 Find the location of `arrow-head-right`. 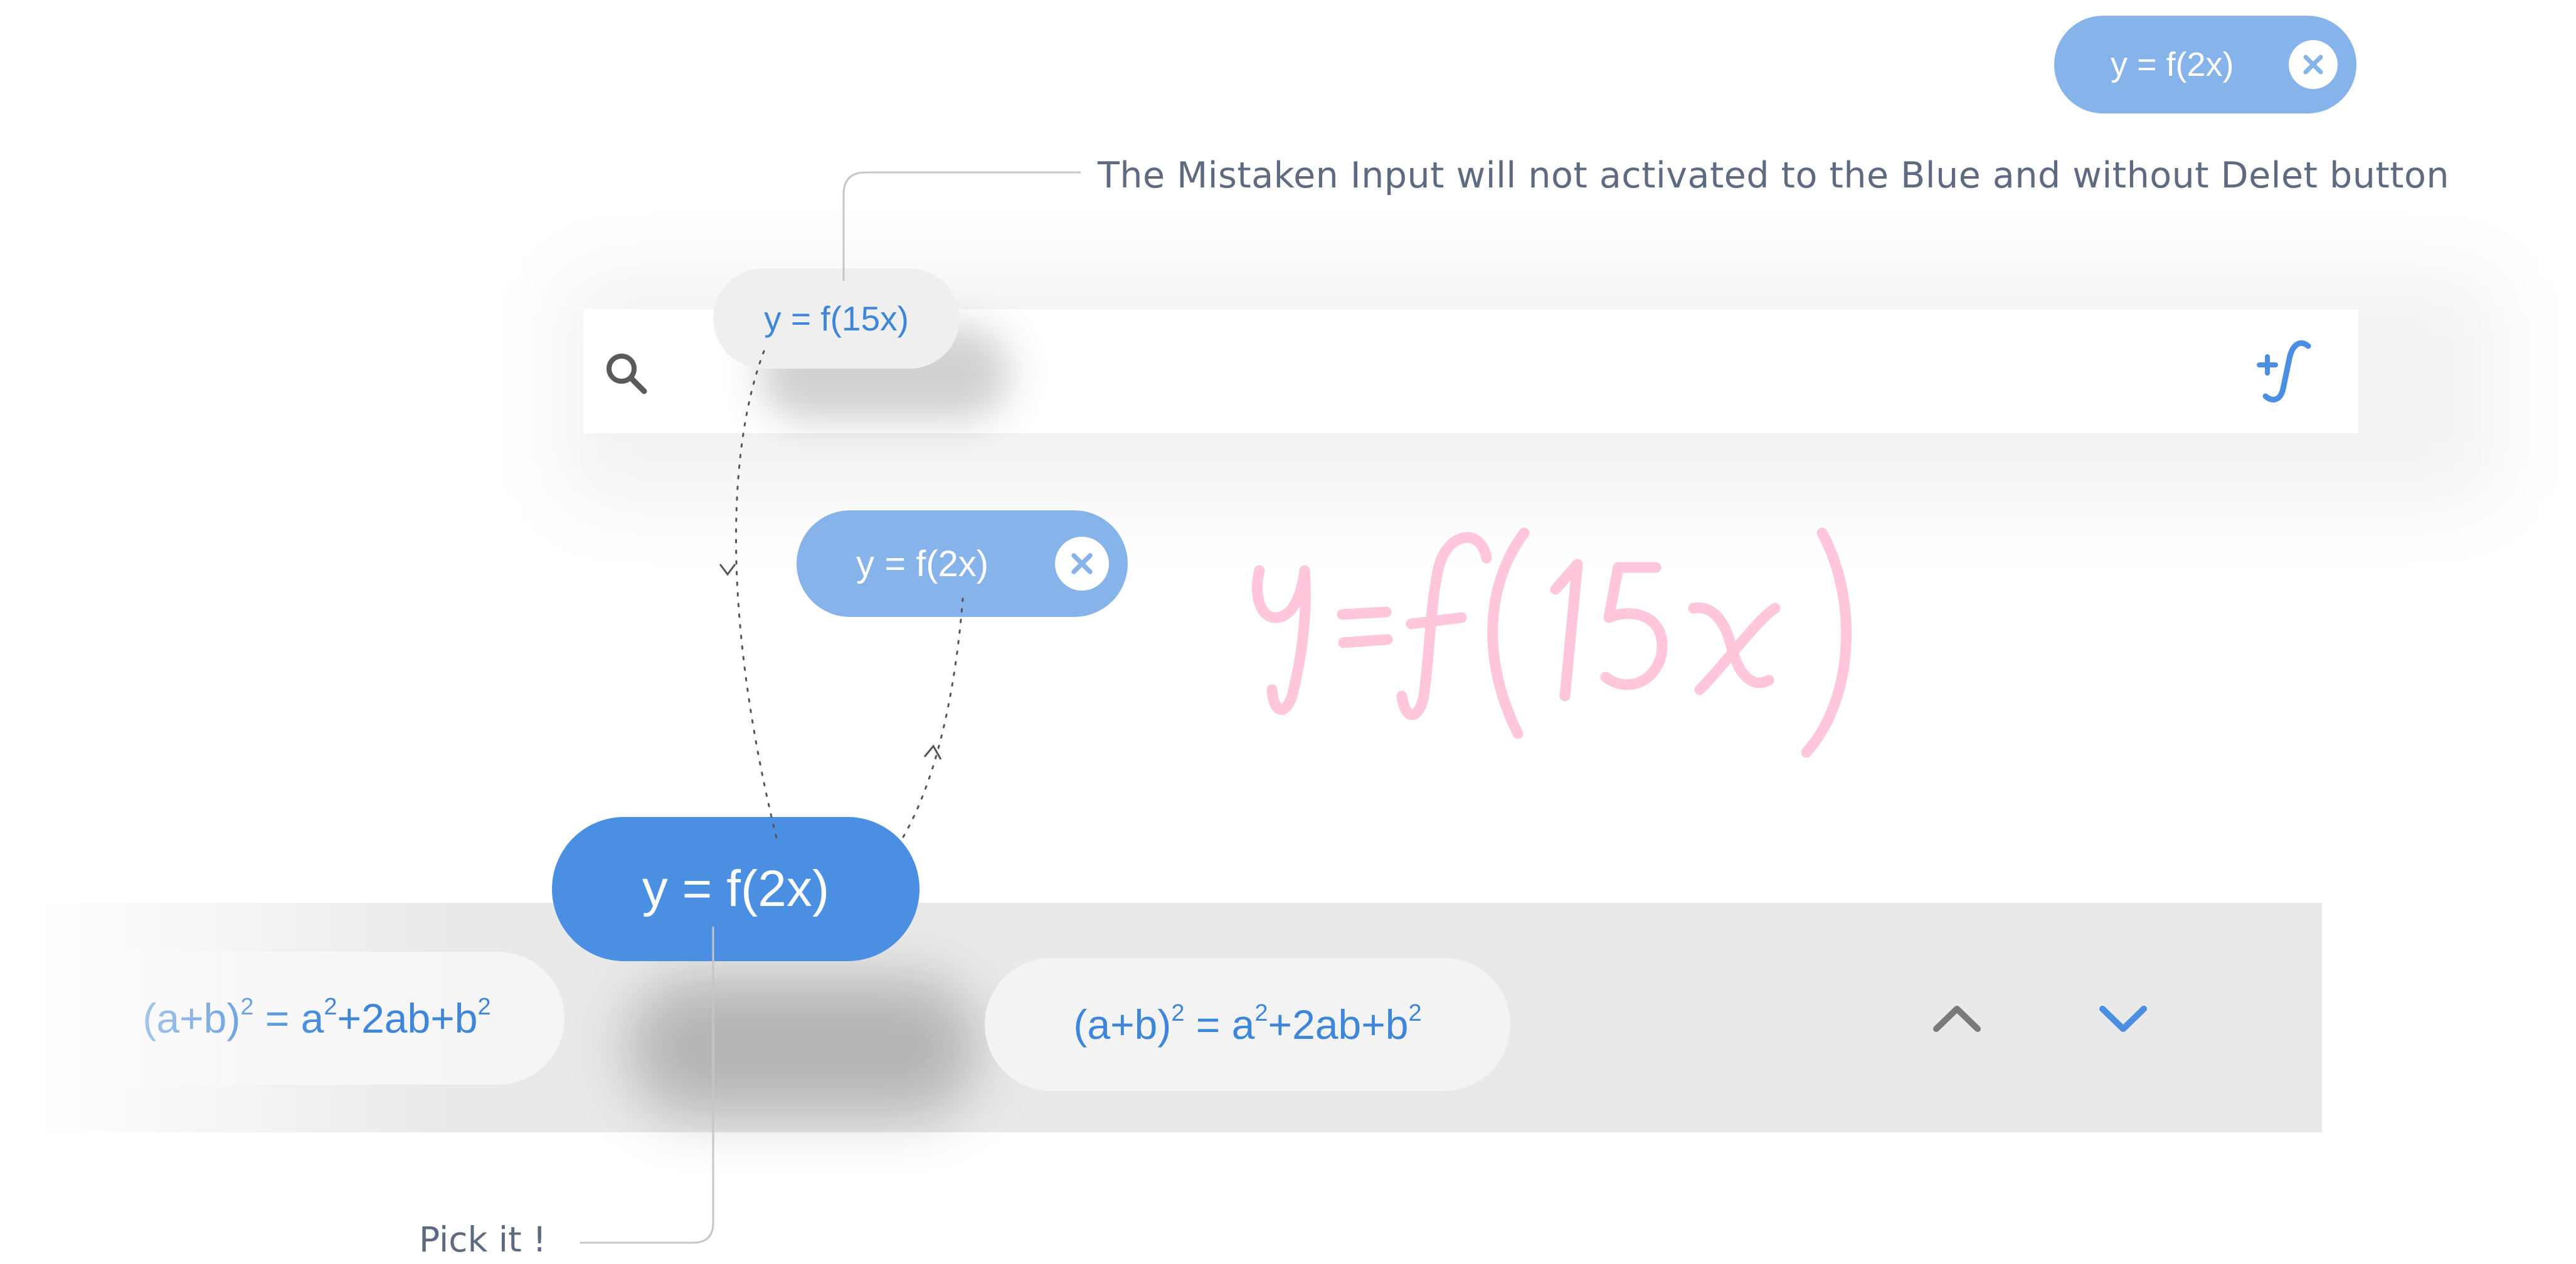

arrow-head-right is located at coordinates (932, 752).